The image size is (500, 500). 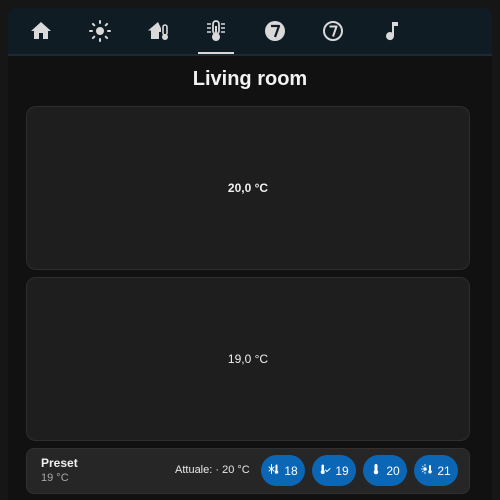 What do you see at coordinates (393, 470) in the screenshot?
I see `preset-button-label: 20` at bounding box center [393, 470].